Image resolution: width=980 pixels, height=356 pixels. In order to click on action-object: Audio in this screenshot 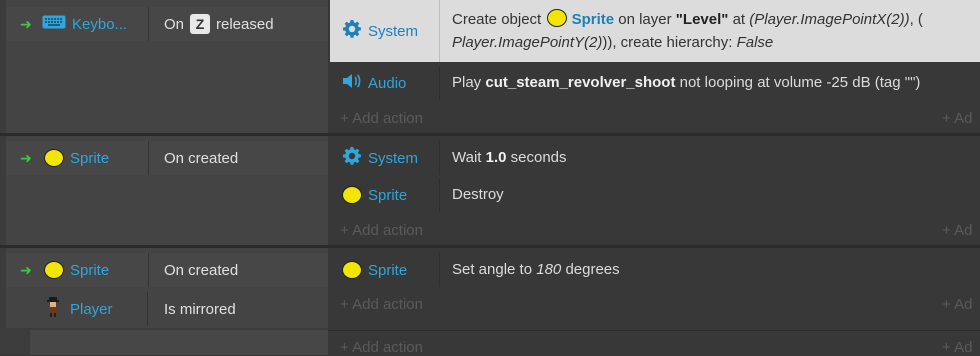, I will do `click(387, 83)`.